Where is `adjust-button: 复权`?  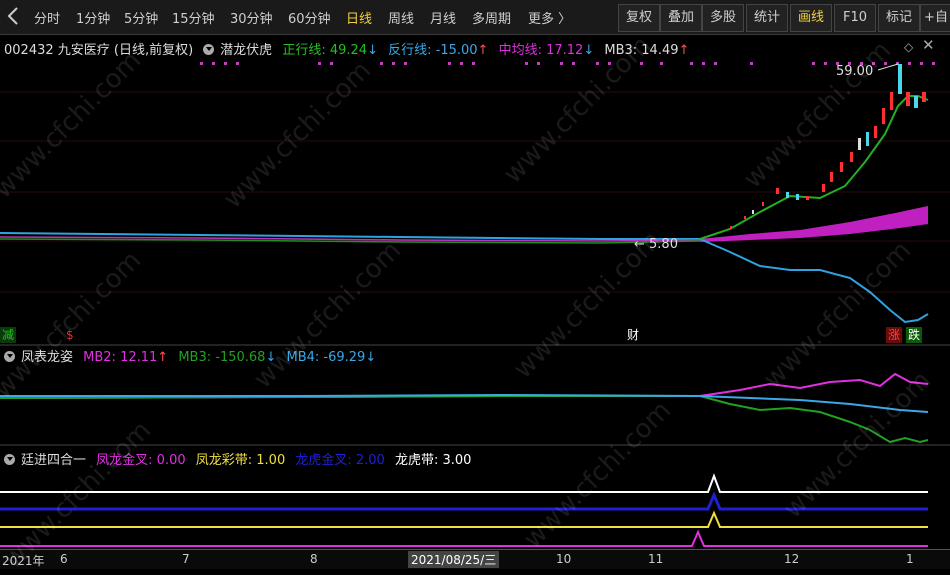
adjust-button: 复权 is located at coordinates (639, 18).